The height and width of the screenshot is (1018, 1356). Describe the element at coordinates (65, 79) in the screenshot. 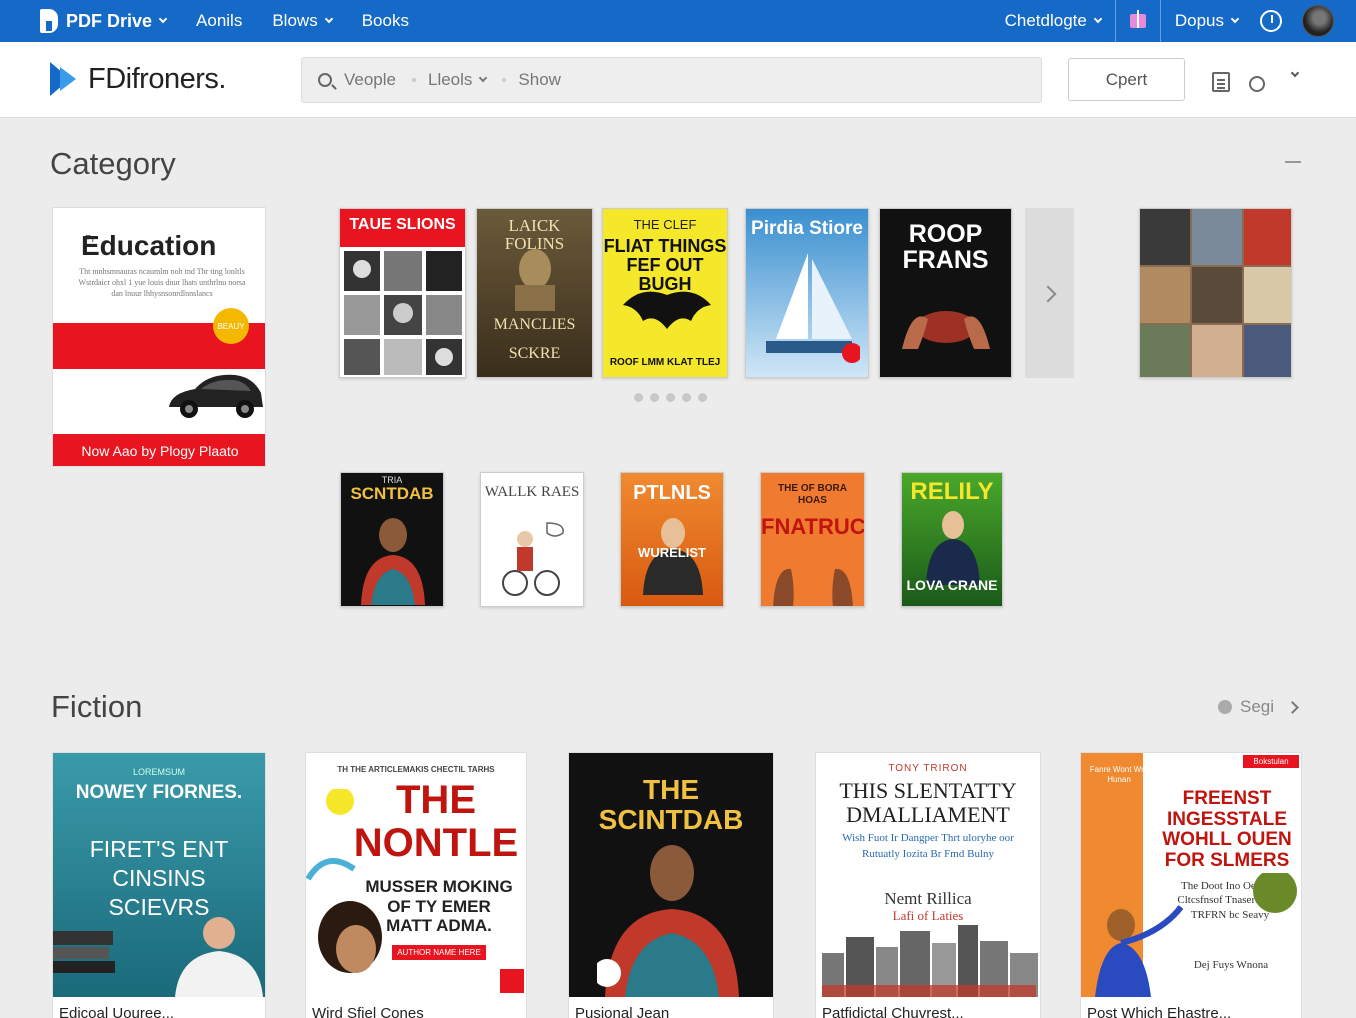

I see `arrow-logo-icon` at that location.